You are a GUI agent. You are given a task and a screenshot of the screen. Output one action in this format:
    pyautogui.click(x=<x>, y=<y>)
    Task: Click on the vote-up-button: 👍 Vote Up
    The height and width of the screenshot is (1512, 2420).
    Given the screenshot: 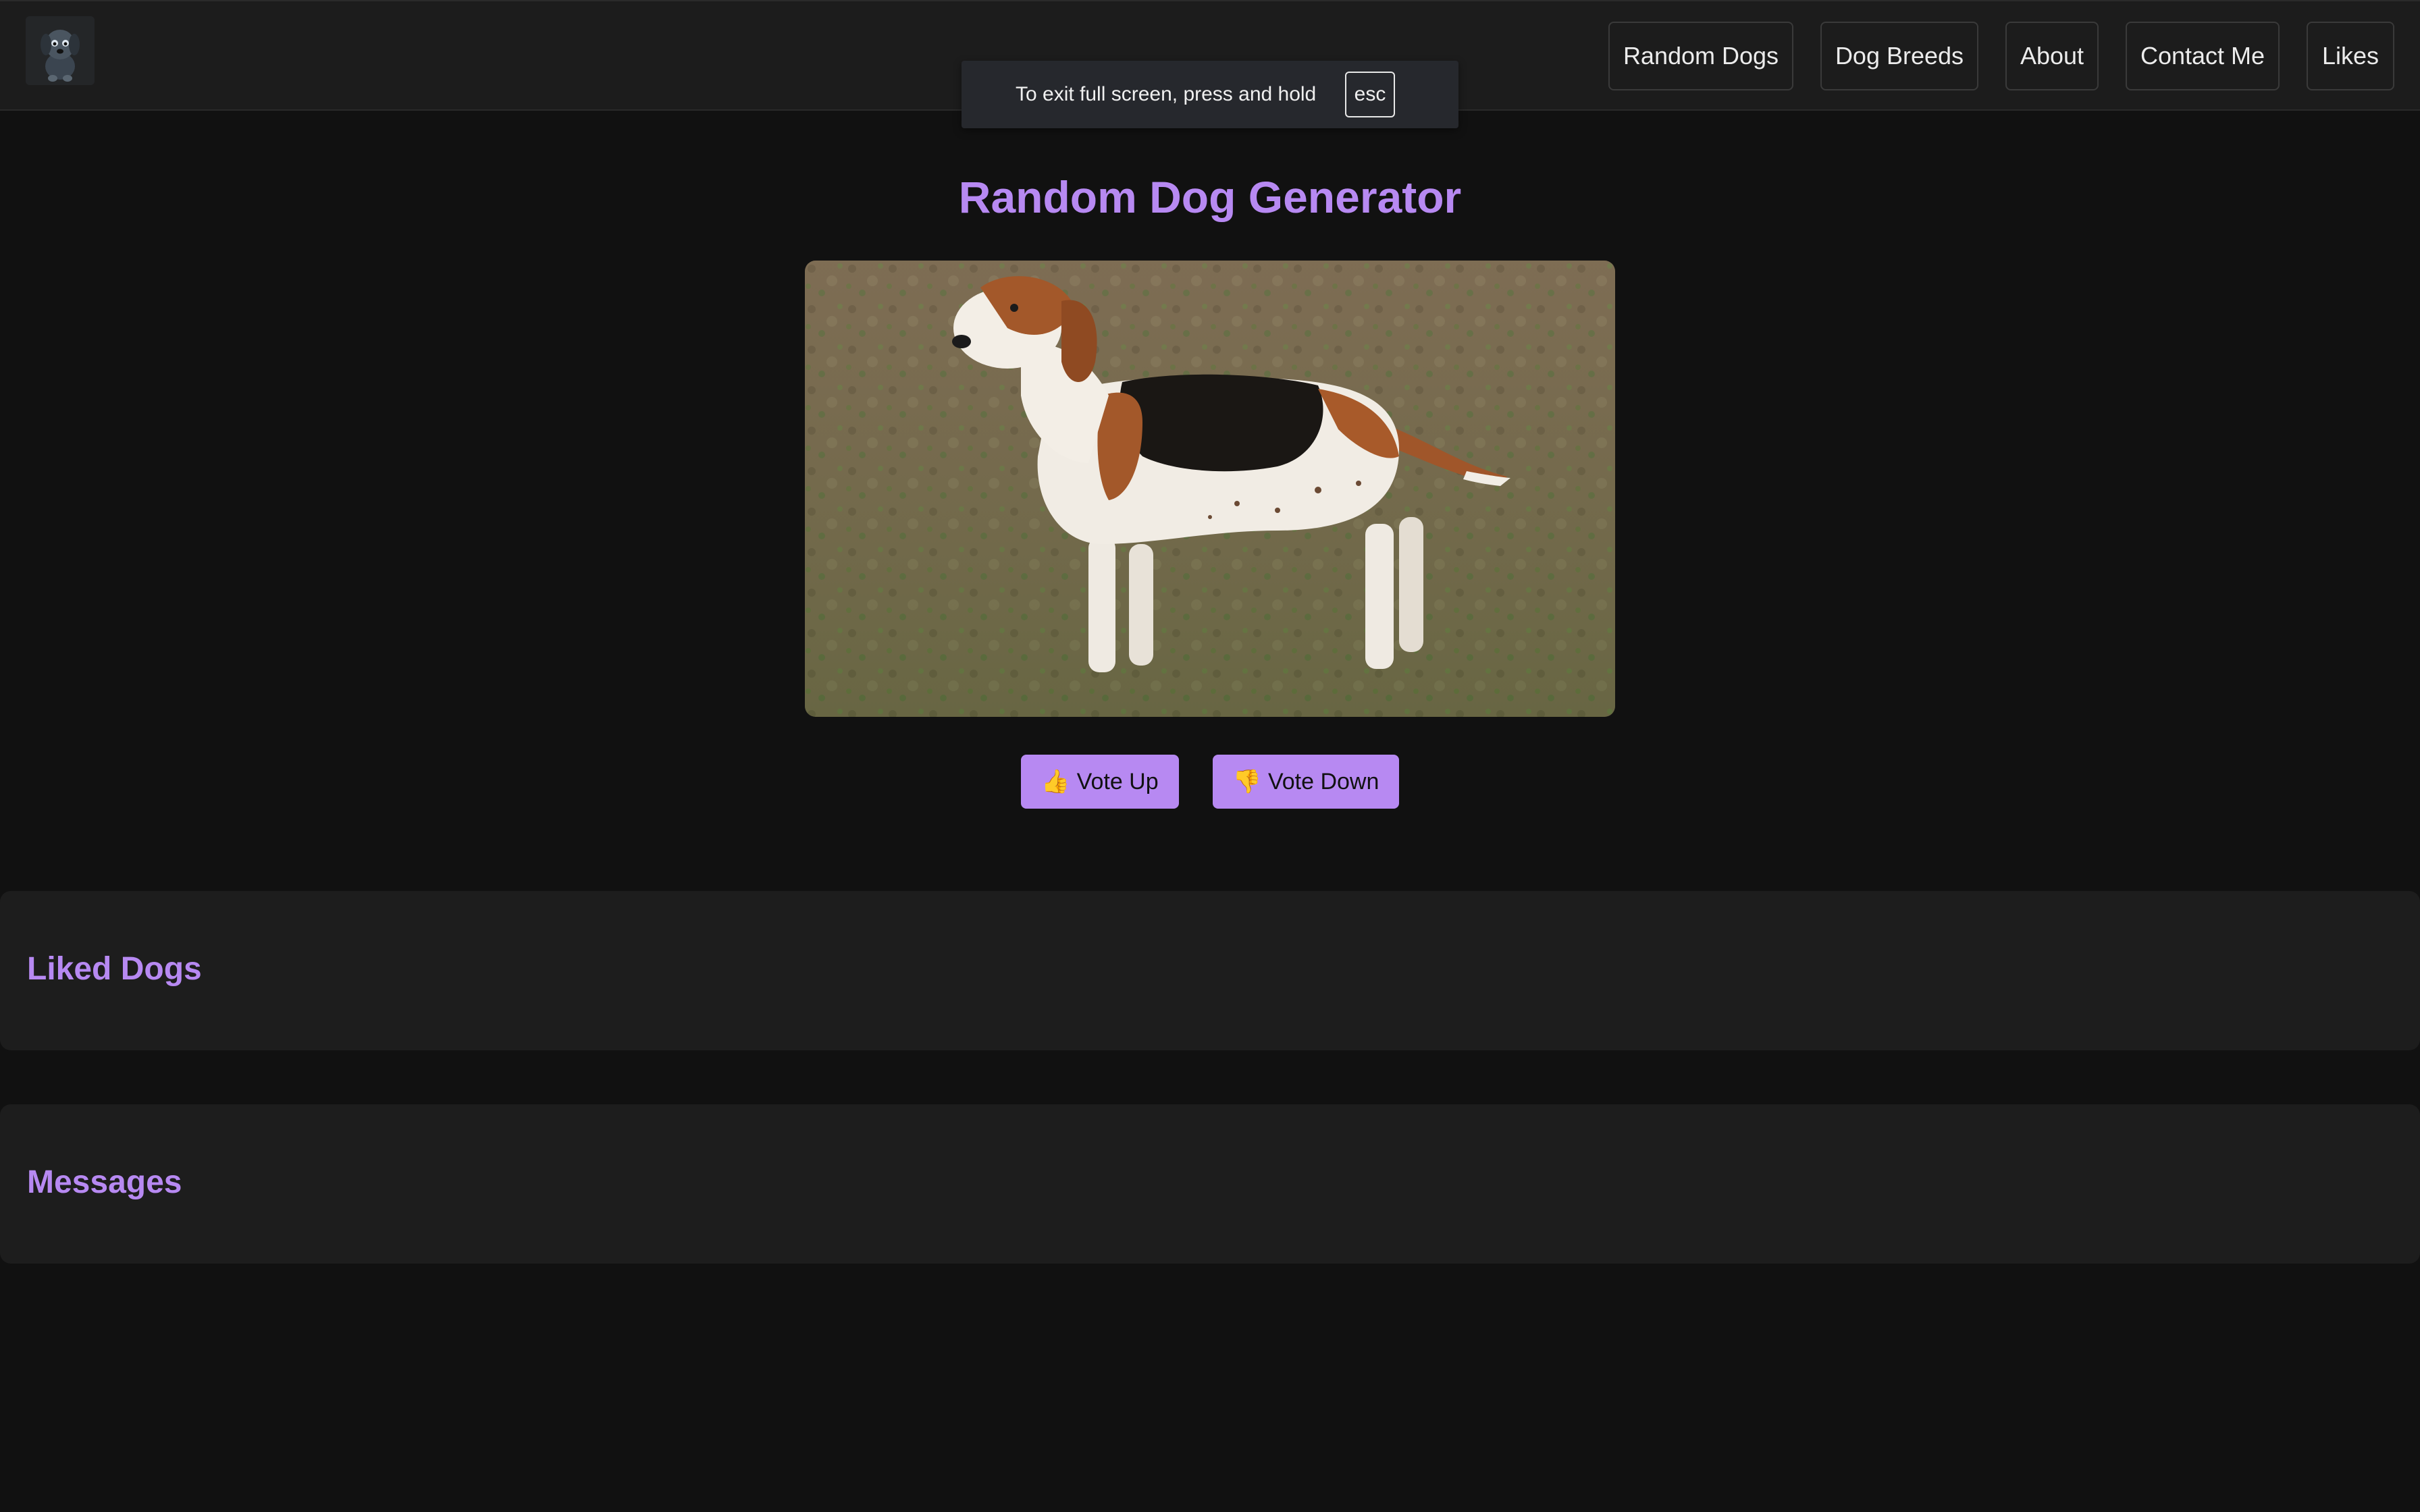 What is the action you would take?
    pyautogui.click(x=1100, y=782)
    